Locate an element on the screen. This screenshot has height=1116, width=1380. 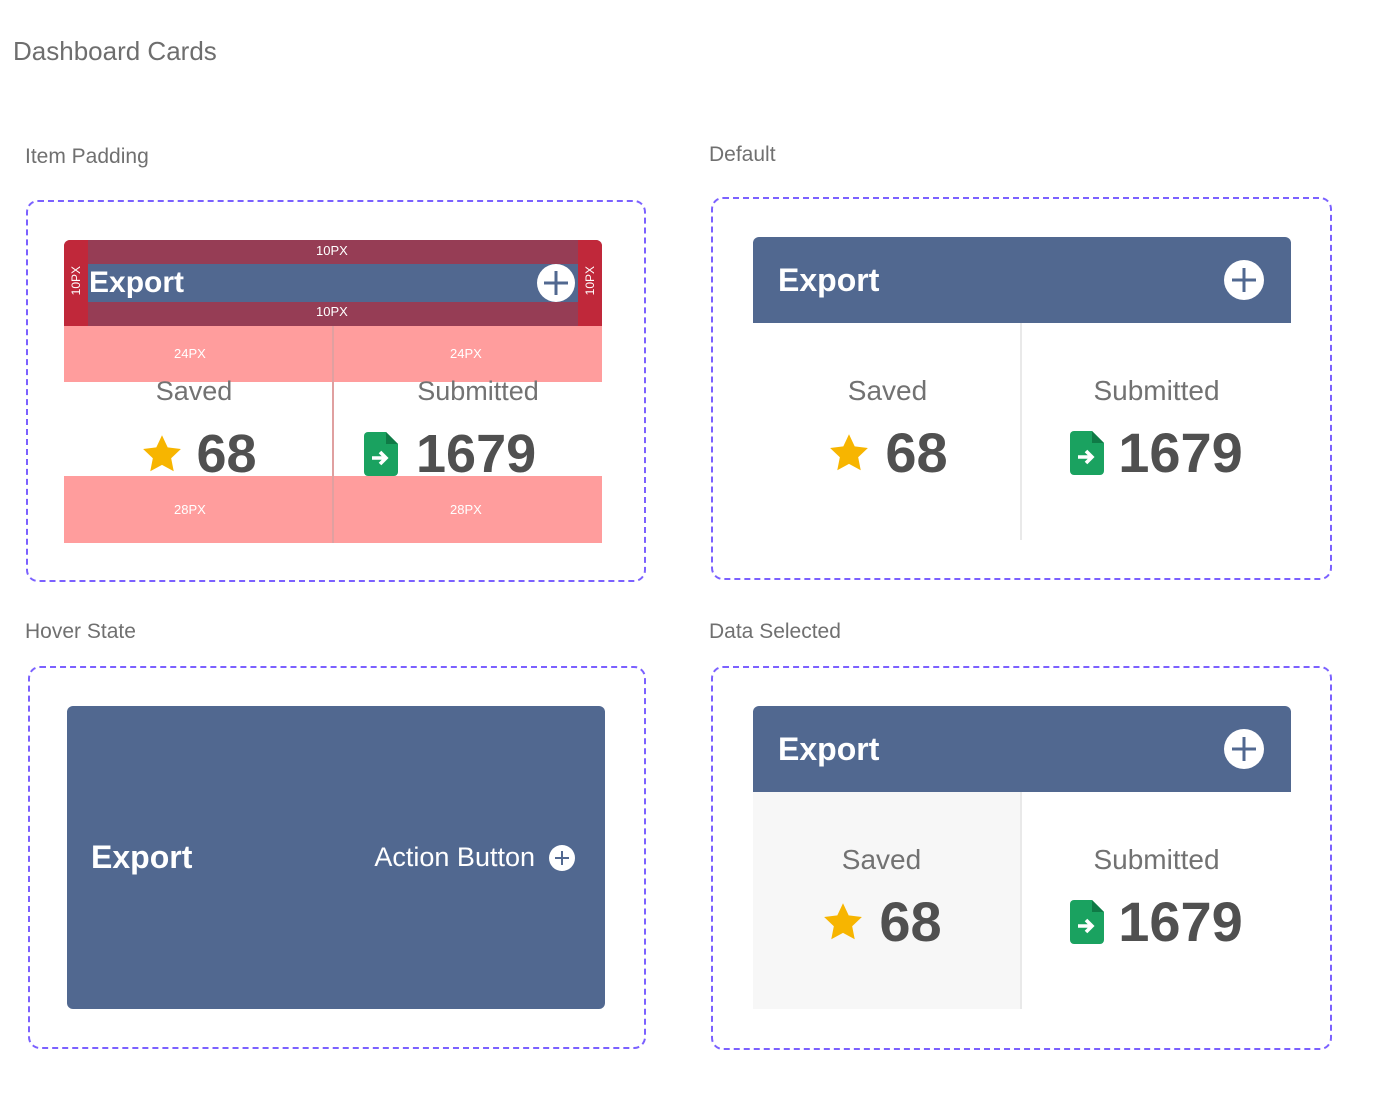
action-button: Action Button is located at coordinates (474, 857).